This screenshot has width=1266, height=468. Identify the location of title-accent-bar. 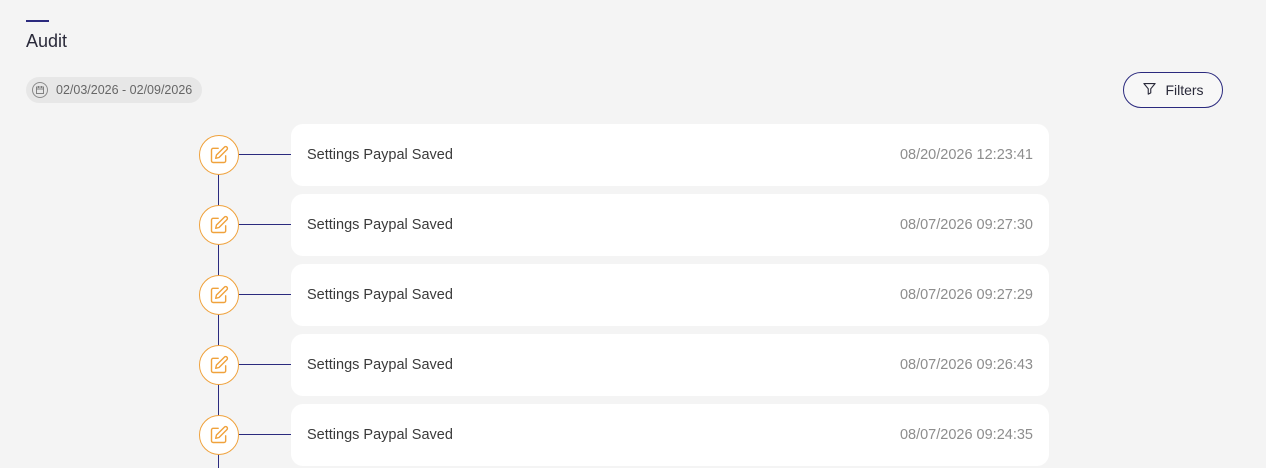
(37, 21).